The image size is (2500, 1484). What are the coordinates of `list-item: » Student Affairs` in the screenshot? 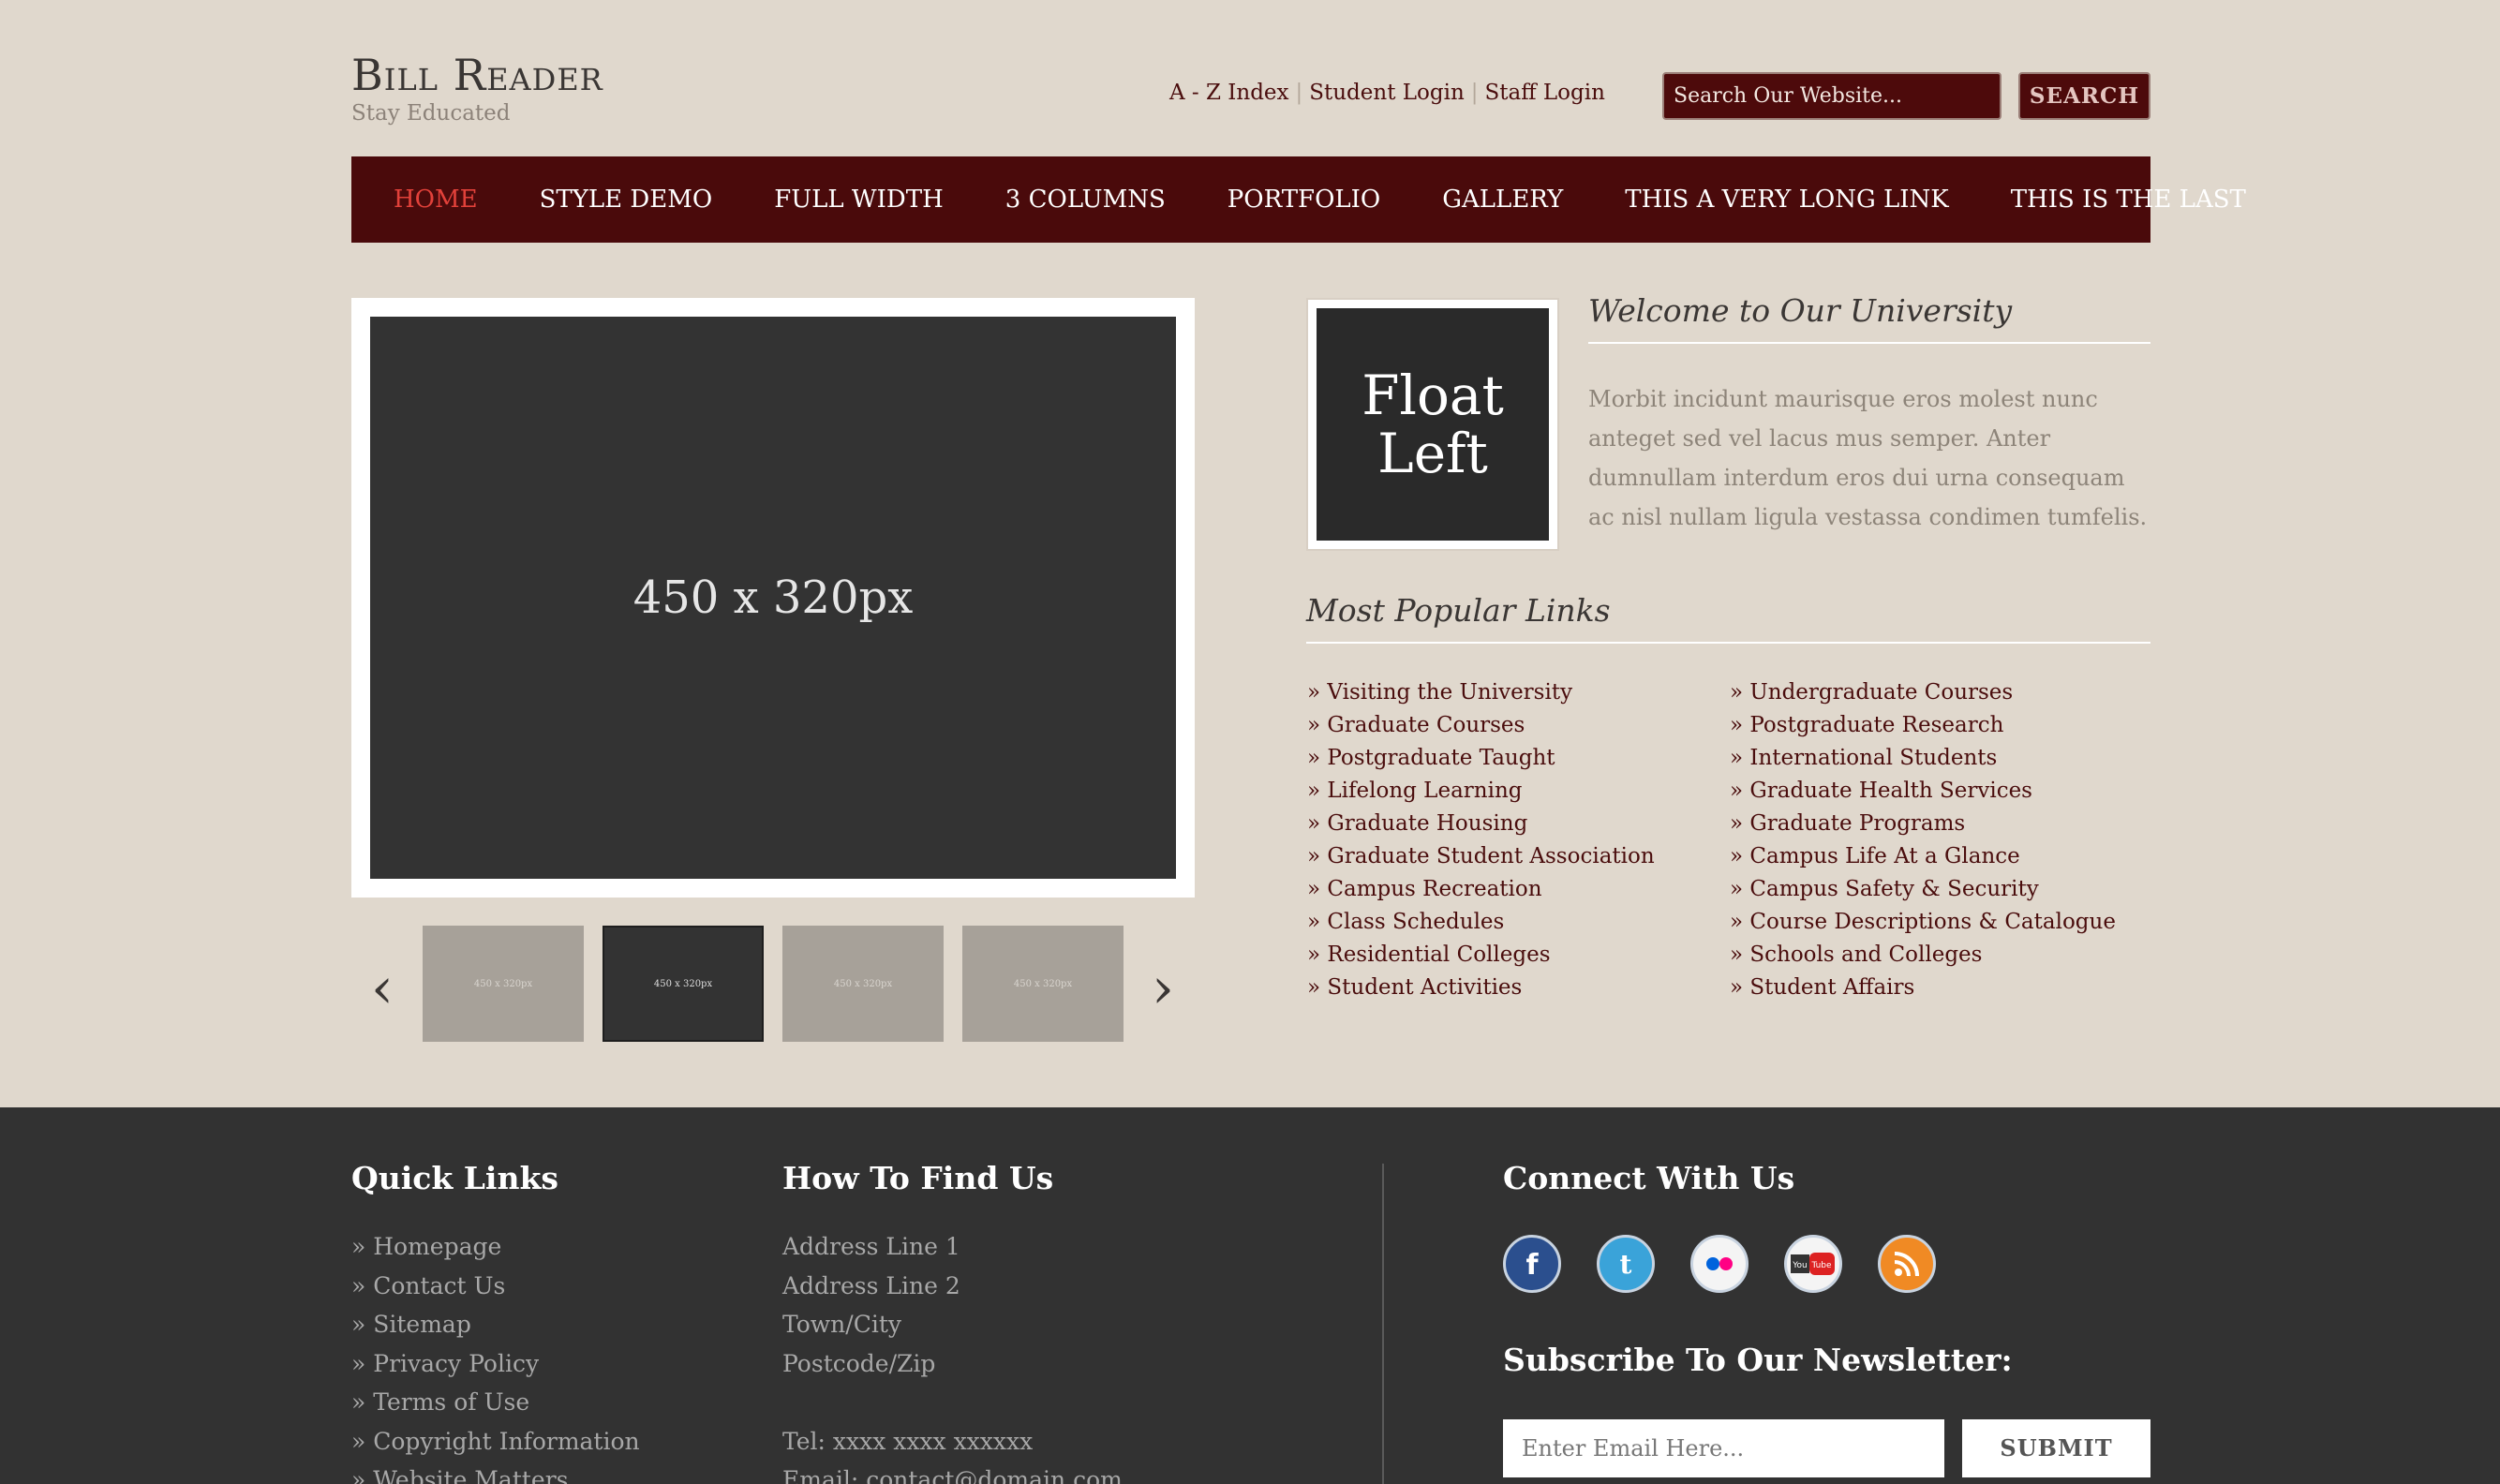 It's located at (1923, 988).